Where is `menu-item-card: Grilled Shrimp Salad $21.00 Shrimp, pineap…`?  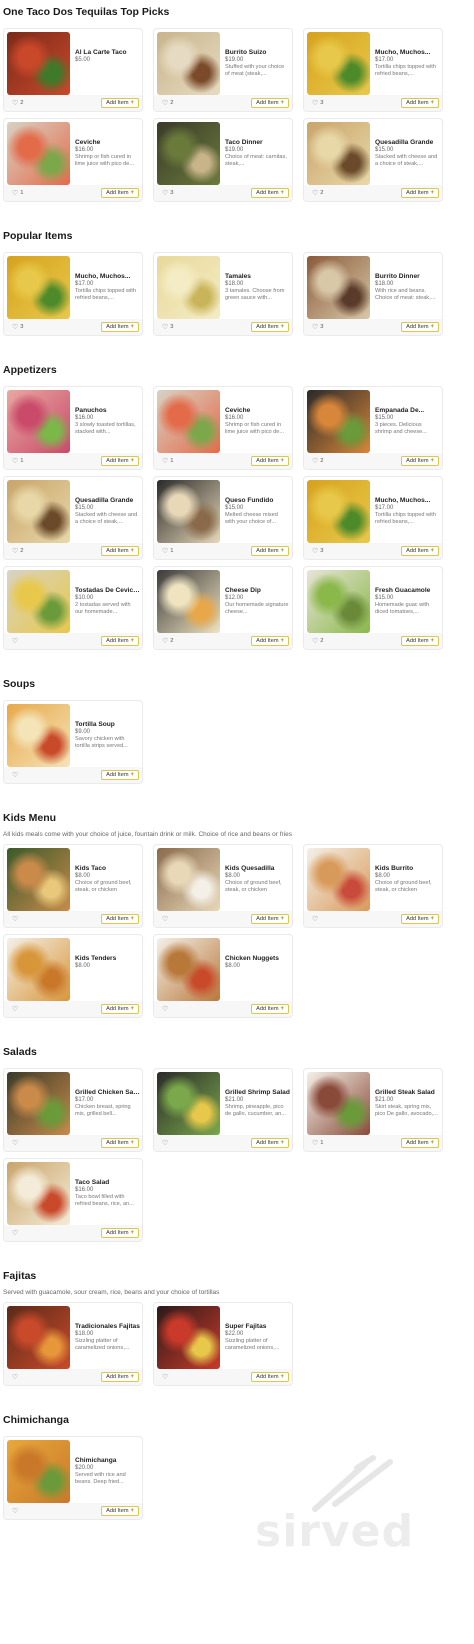 menu-item-card: Grilled Shrimp Salad $21.00 Shrimp, pineap… is located at coordinates (223, 1110).